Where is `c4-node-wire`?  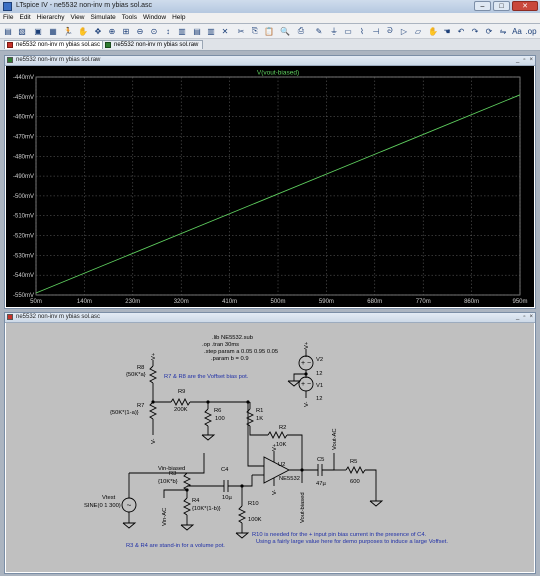
c4-node-wire is located at coordinates (240, 481).